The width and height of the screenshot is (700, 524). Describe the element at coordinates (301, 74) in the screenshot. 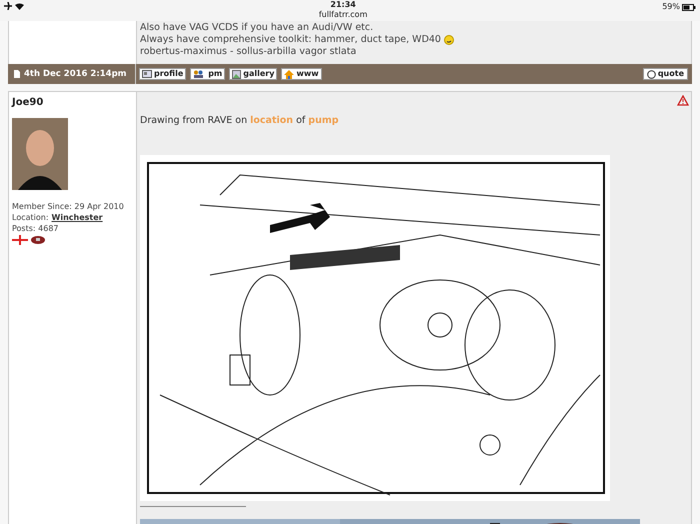

I see `post-action-button: www` at that location.